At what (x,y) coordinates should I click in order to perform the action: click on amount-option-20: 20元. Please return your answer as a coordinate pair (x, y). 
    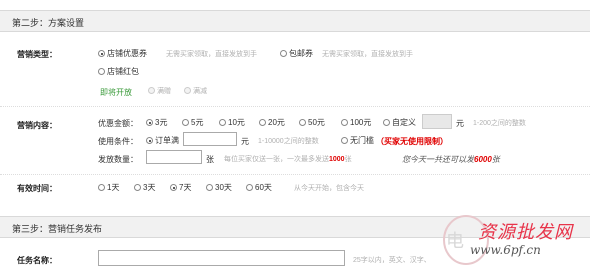
    Looking at the image, I should click on (272, 122).